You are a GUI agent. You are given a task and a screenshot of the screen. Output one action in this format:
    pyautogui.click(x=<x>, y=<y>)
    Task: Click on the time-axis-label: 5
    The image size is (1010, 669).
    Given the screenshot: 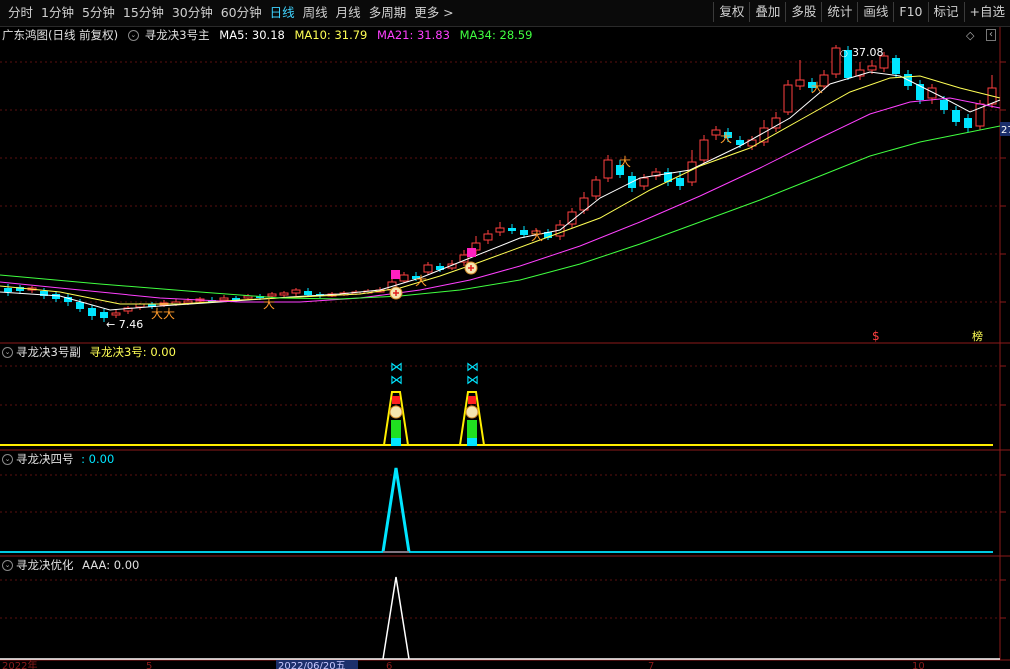 What is the action you would take?
    pyautogui.click(x=149, y=665)
    